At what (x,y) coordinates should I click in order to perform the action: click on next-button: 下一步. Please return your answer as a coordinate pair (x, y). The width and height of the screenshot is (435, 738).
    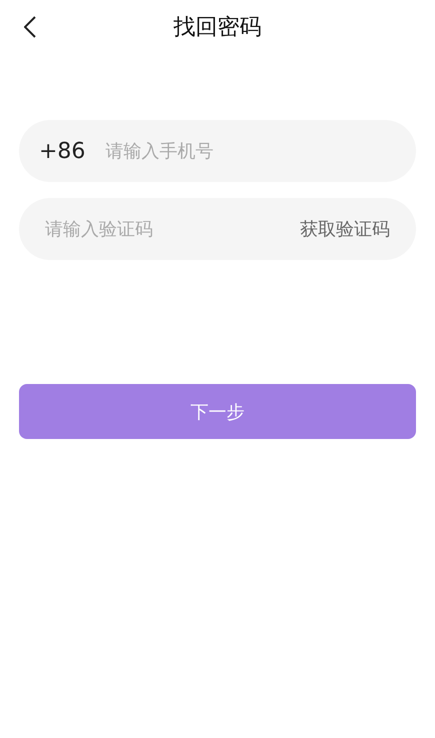
    Looking at the image, I should click on (217, 411).